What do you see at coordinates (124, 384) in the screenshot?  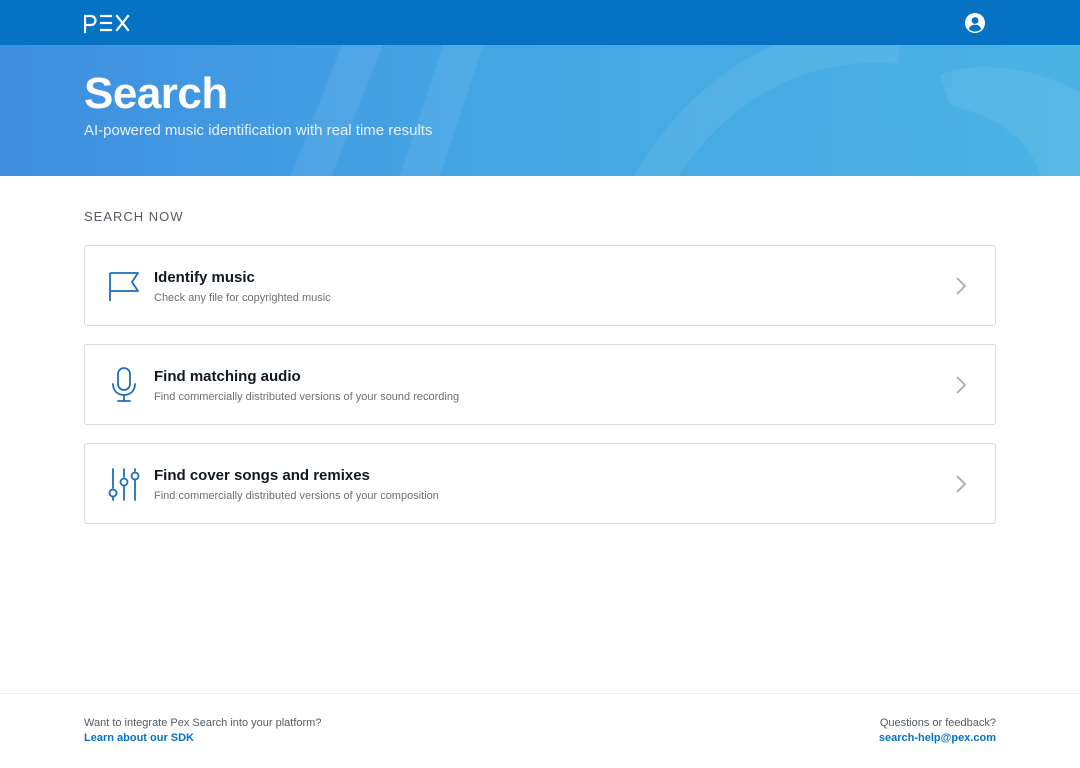 I see `microphone-icon` at bounding box center [124, 384].